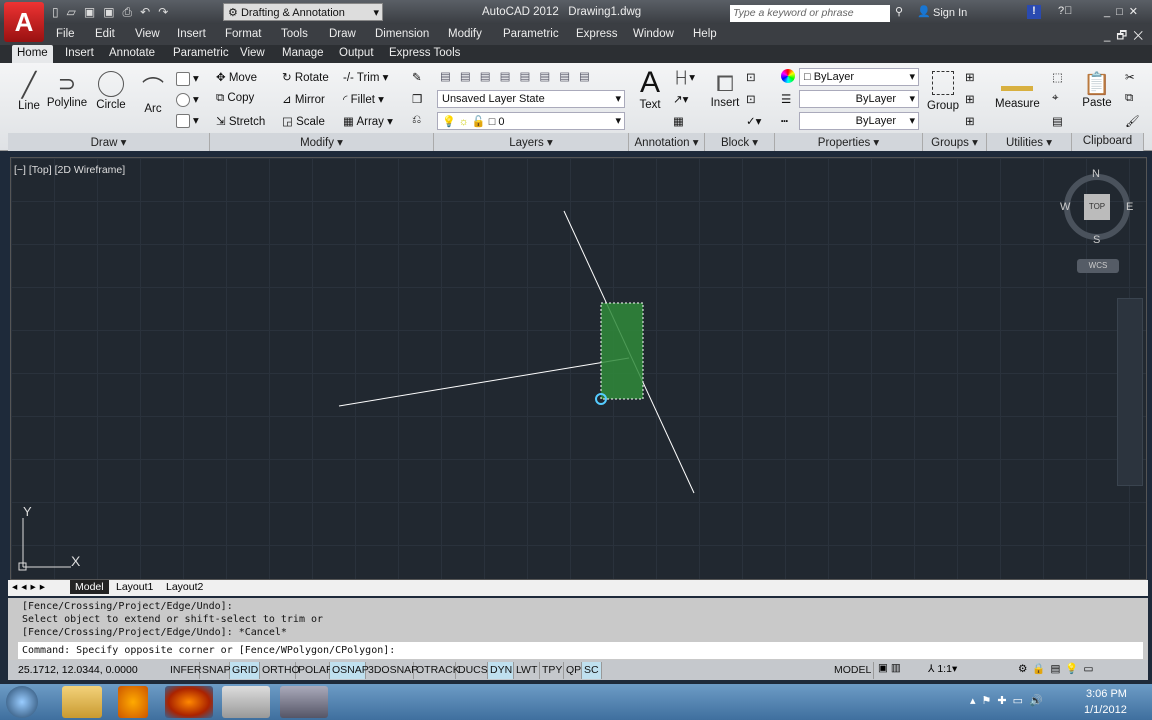 The height and width of the screenshot is (720, 1152). Describe the element at coordinates (305, 77) in the screenshot. I see `rotate-button: ↻ Rotate` at that location.